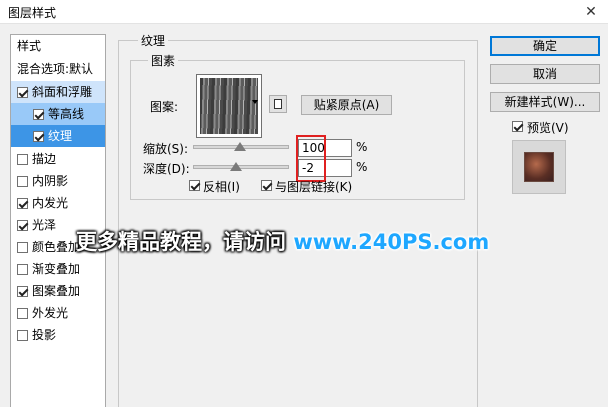 The image size is (608, 407). What do you see at coordinates (236, 166) in the screenshot?
I see `depth-slider-thumb` at bounding box center [236, 166].